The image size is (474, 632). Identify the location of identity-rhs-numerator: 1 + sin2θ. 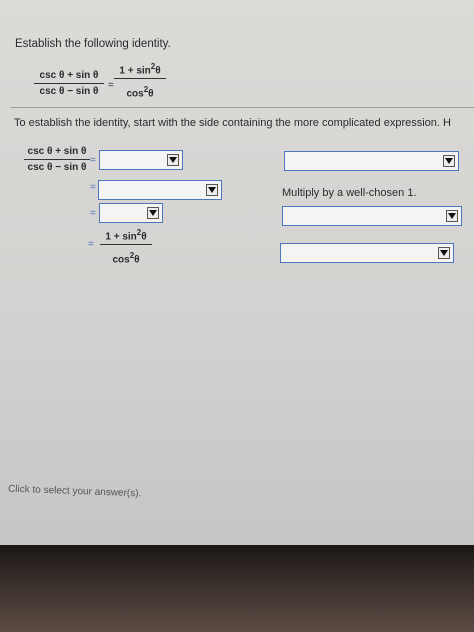
(140, 71).